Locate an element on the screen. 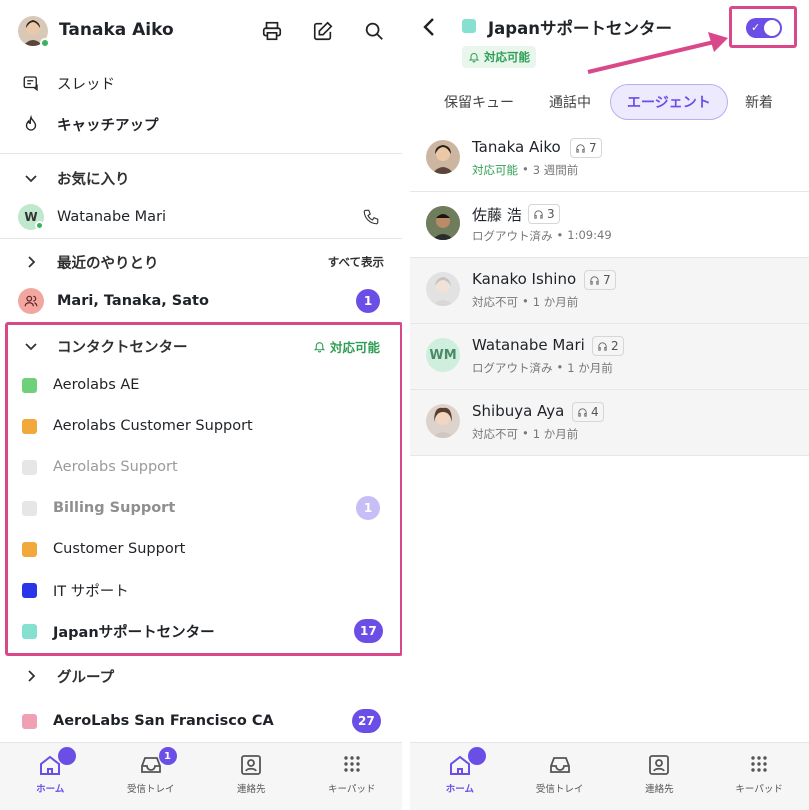 This screenshot has height=810, width=809. unread-badge: 27 is located at coordinates (366, 721).